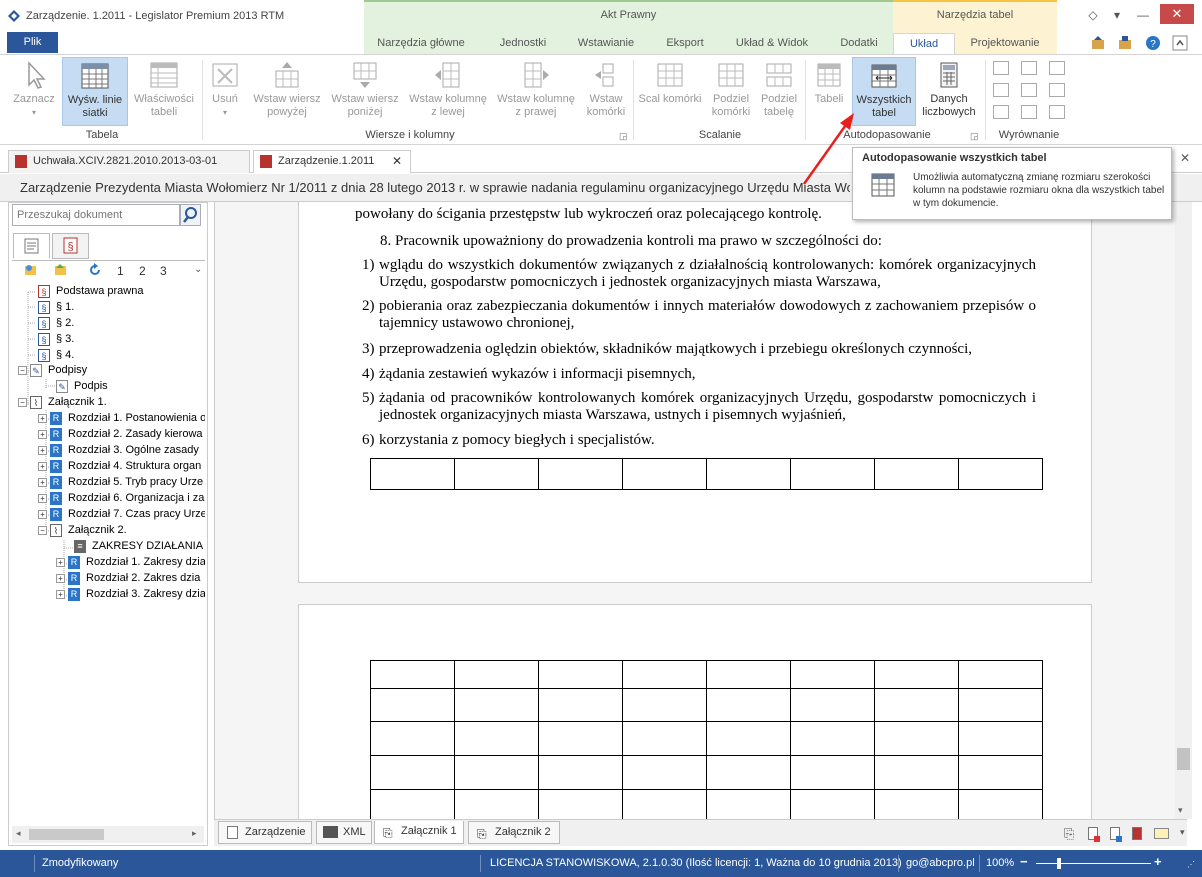 The height and width of the screenshot is (877, 1202). Describe the element at coordinates (606, 91) in the screenshot. I see `wstaw-komorki-button: Wstaw komórki` at that location.